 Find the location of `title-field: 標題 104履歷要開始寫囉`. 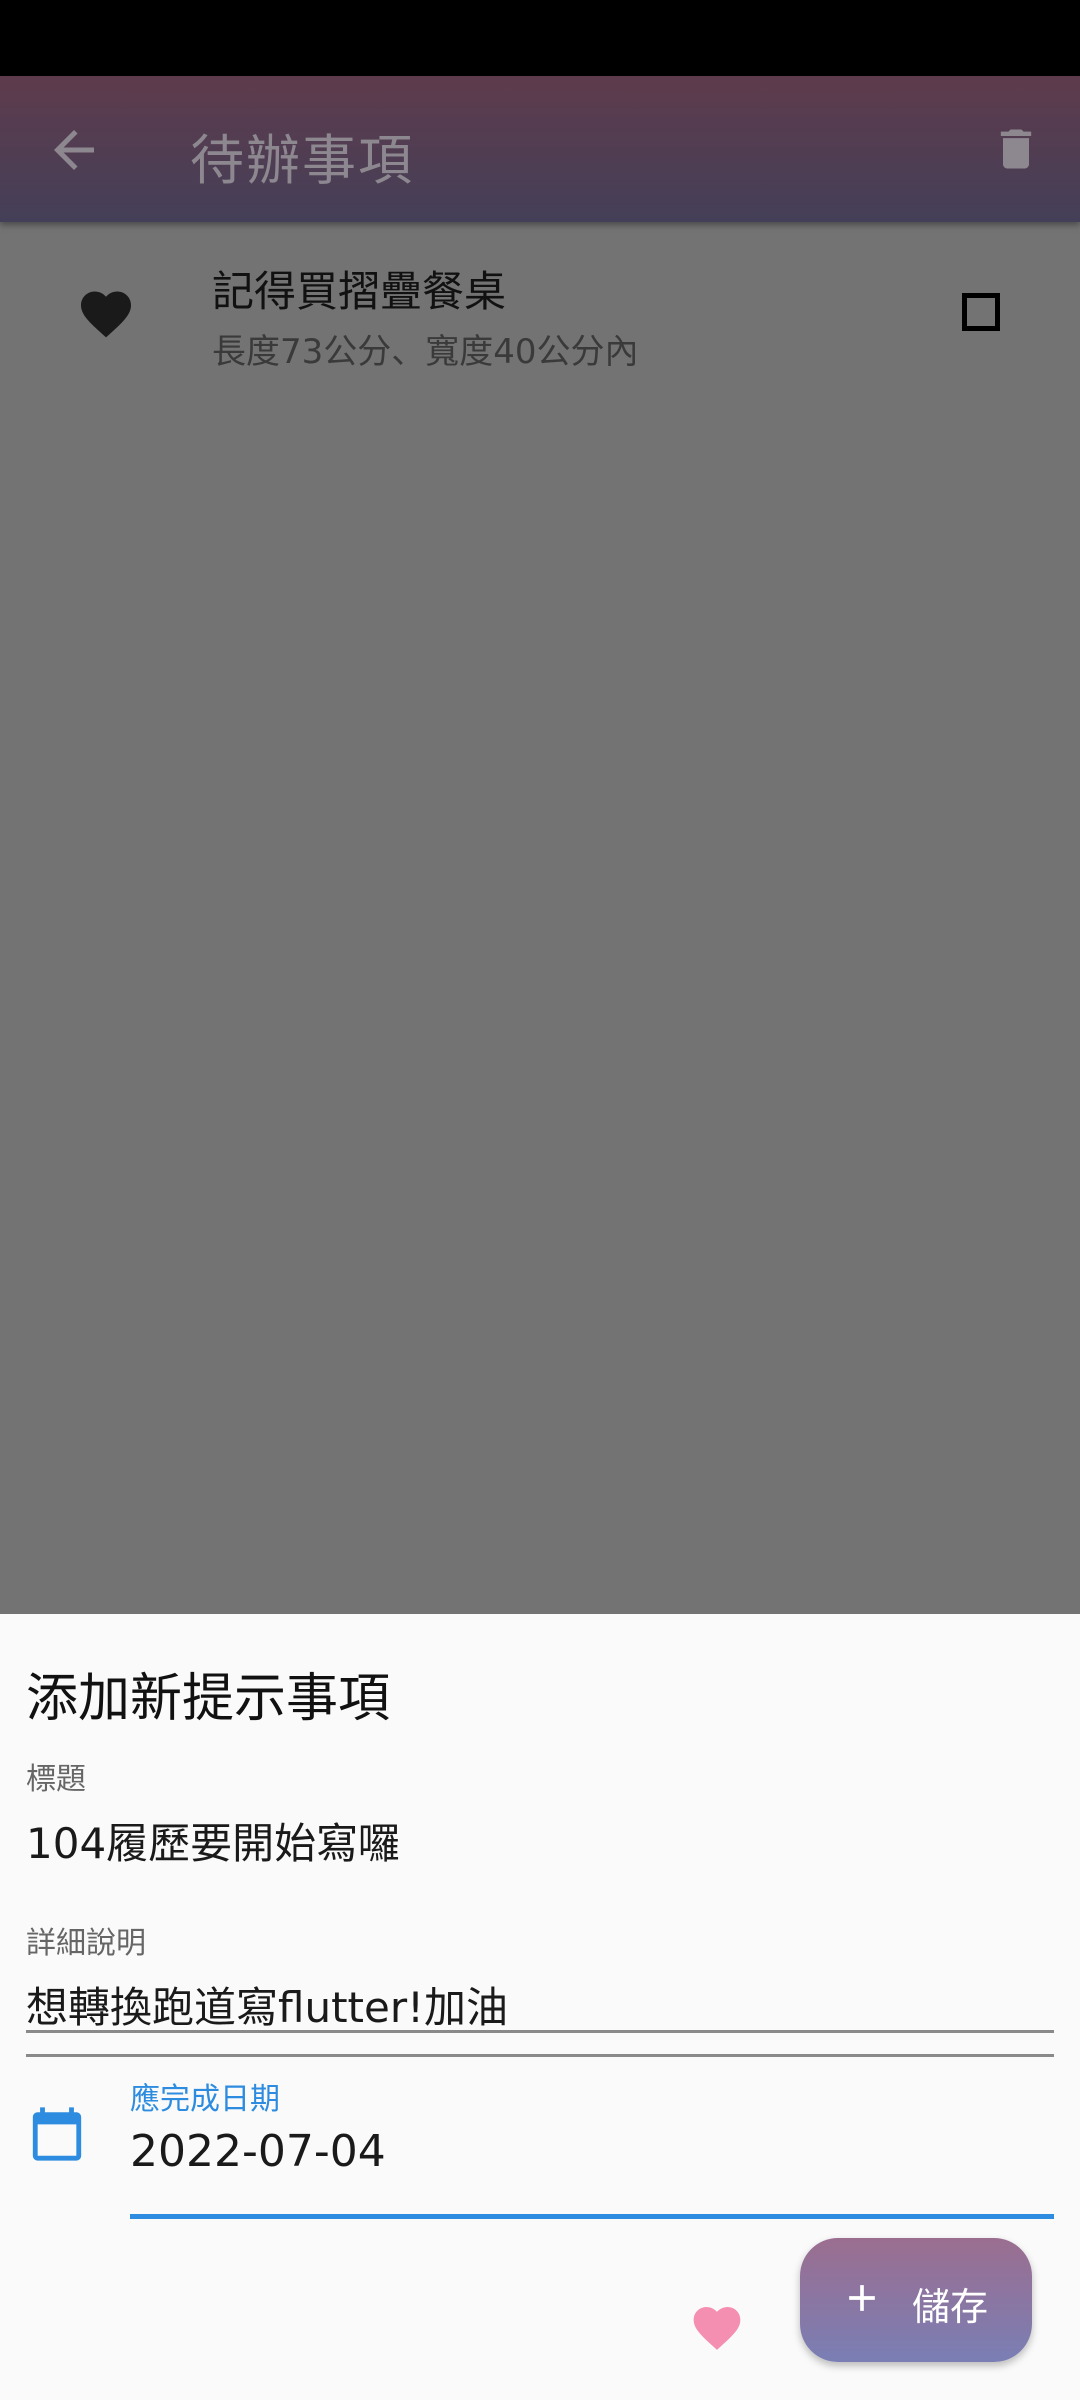

title-field: 標題 104履歷要開始寫囉 is located at coordinates (540, 1893).